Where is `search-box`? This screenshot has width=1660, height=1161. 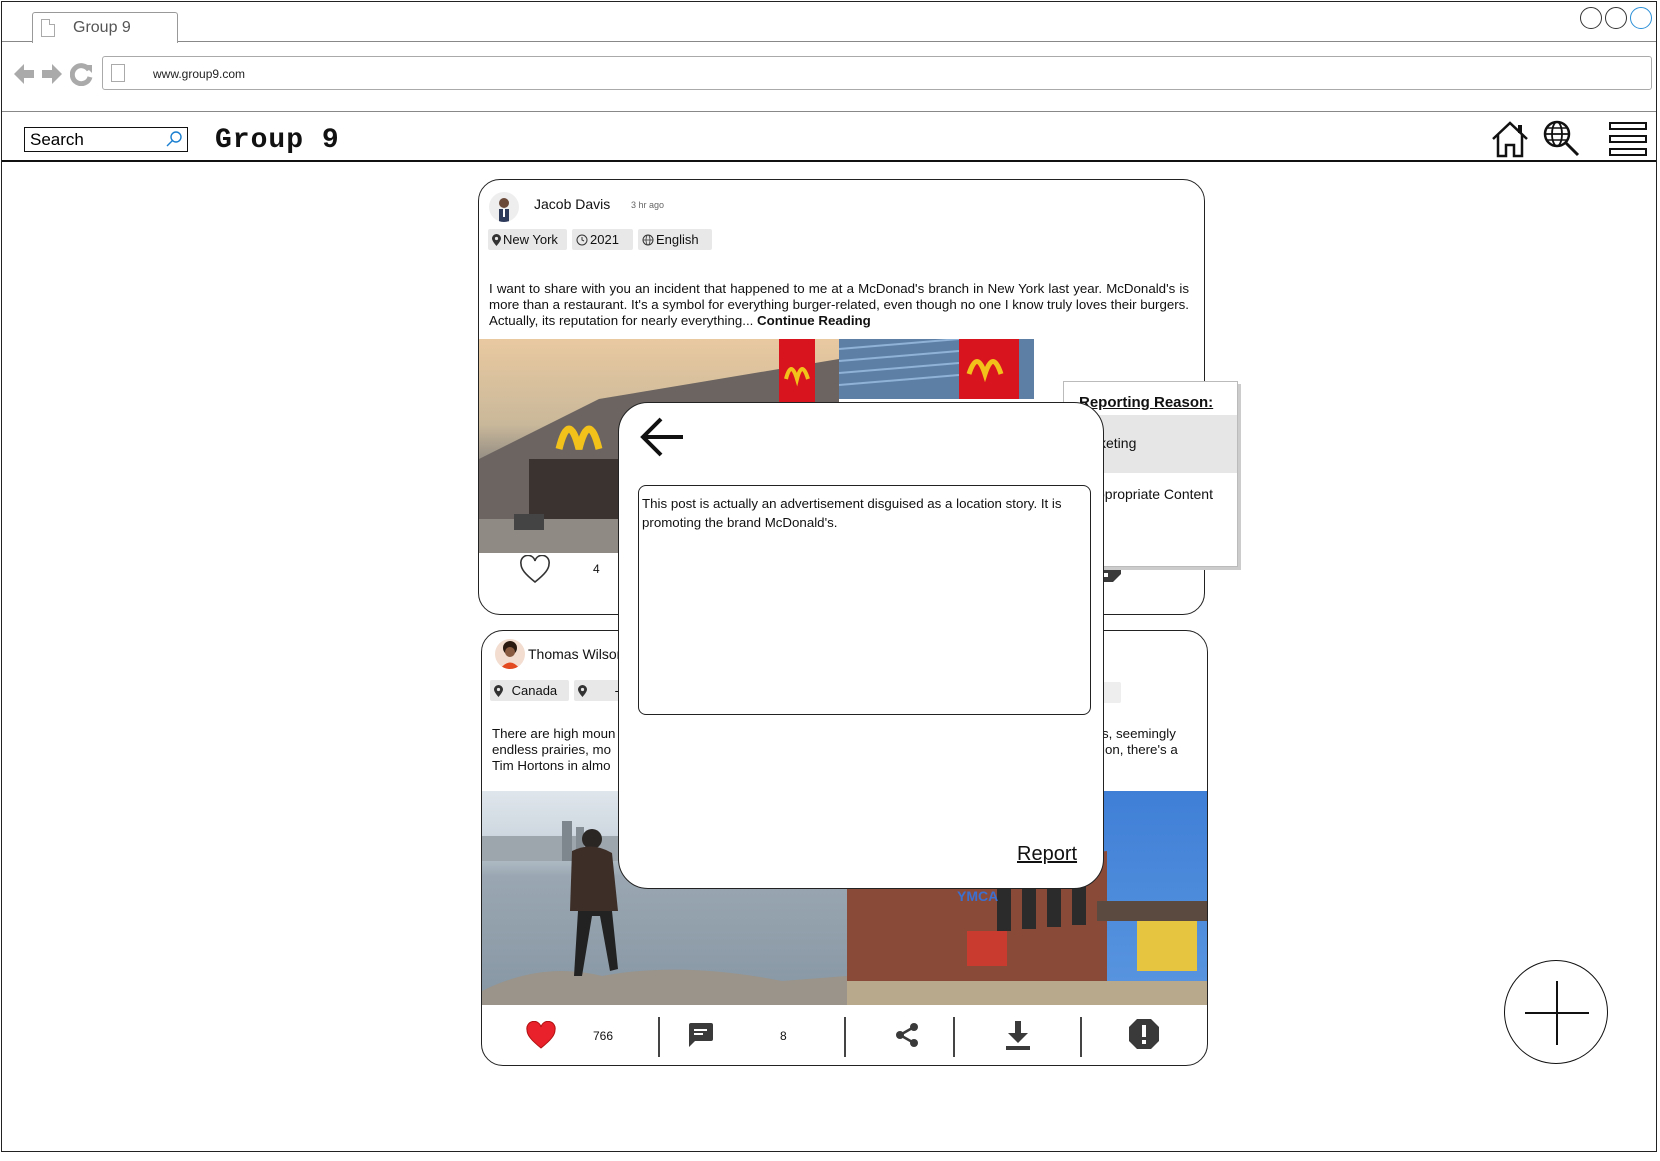 search-box is located at coordinates (106, 139).